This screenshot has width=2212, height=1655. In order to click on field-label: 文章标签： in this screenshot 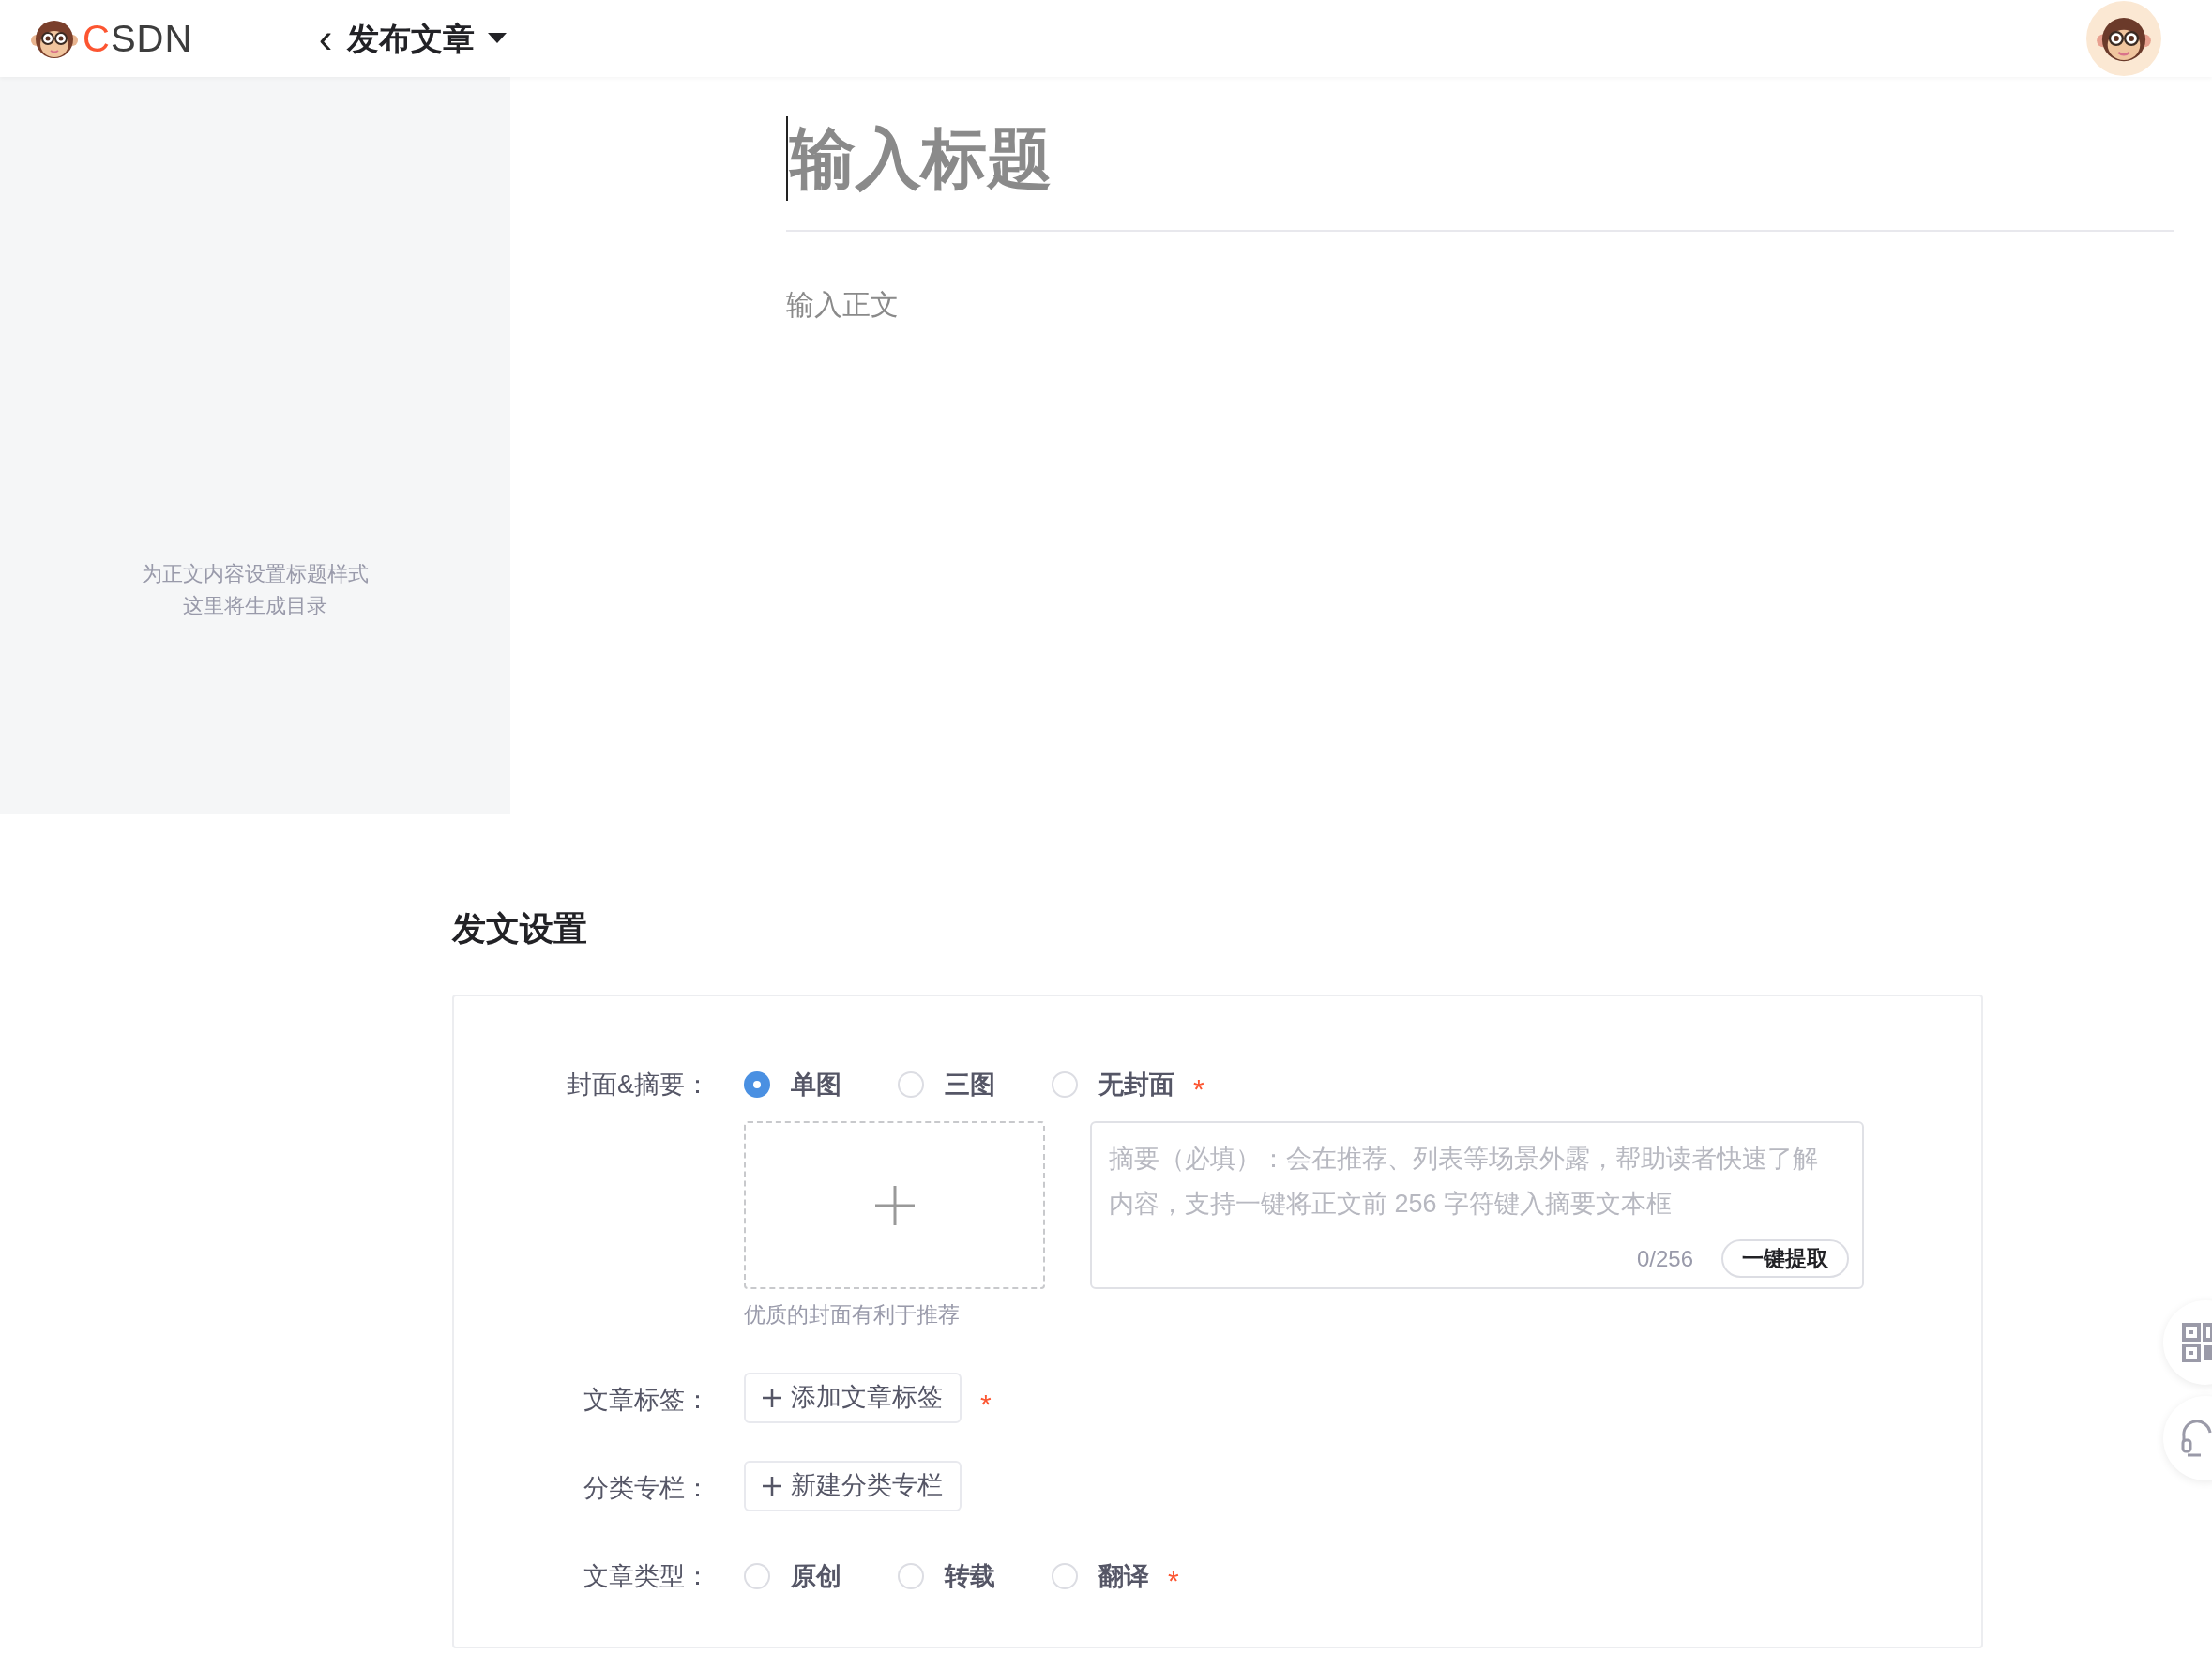, I will do `click(646, 1400)`.